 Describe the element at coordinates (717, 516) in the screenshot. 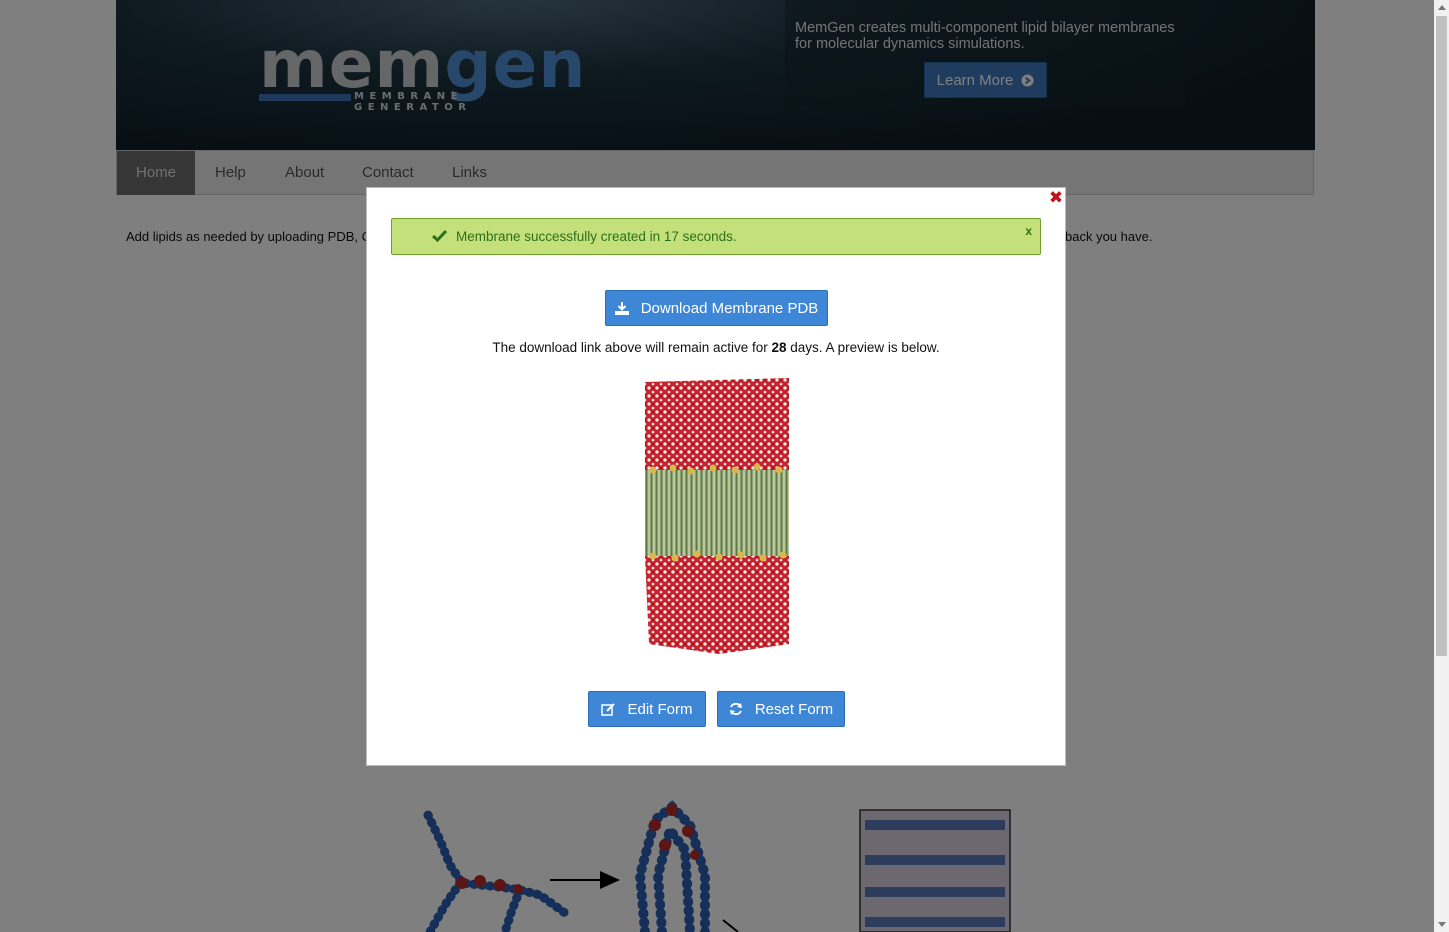

I see `membrane-preview-image` at that location.